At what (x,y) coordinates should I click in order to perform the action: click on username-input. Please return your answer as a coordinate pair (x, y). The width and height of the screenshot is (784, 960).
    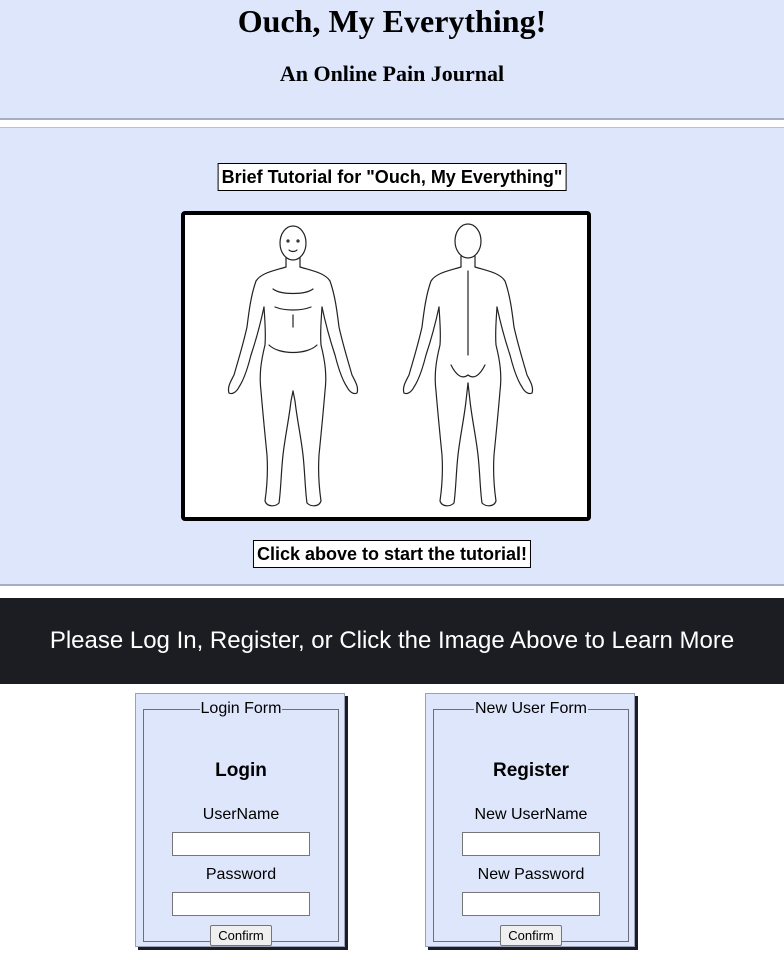
    Looking at the image, I should click on (241, 844).